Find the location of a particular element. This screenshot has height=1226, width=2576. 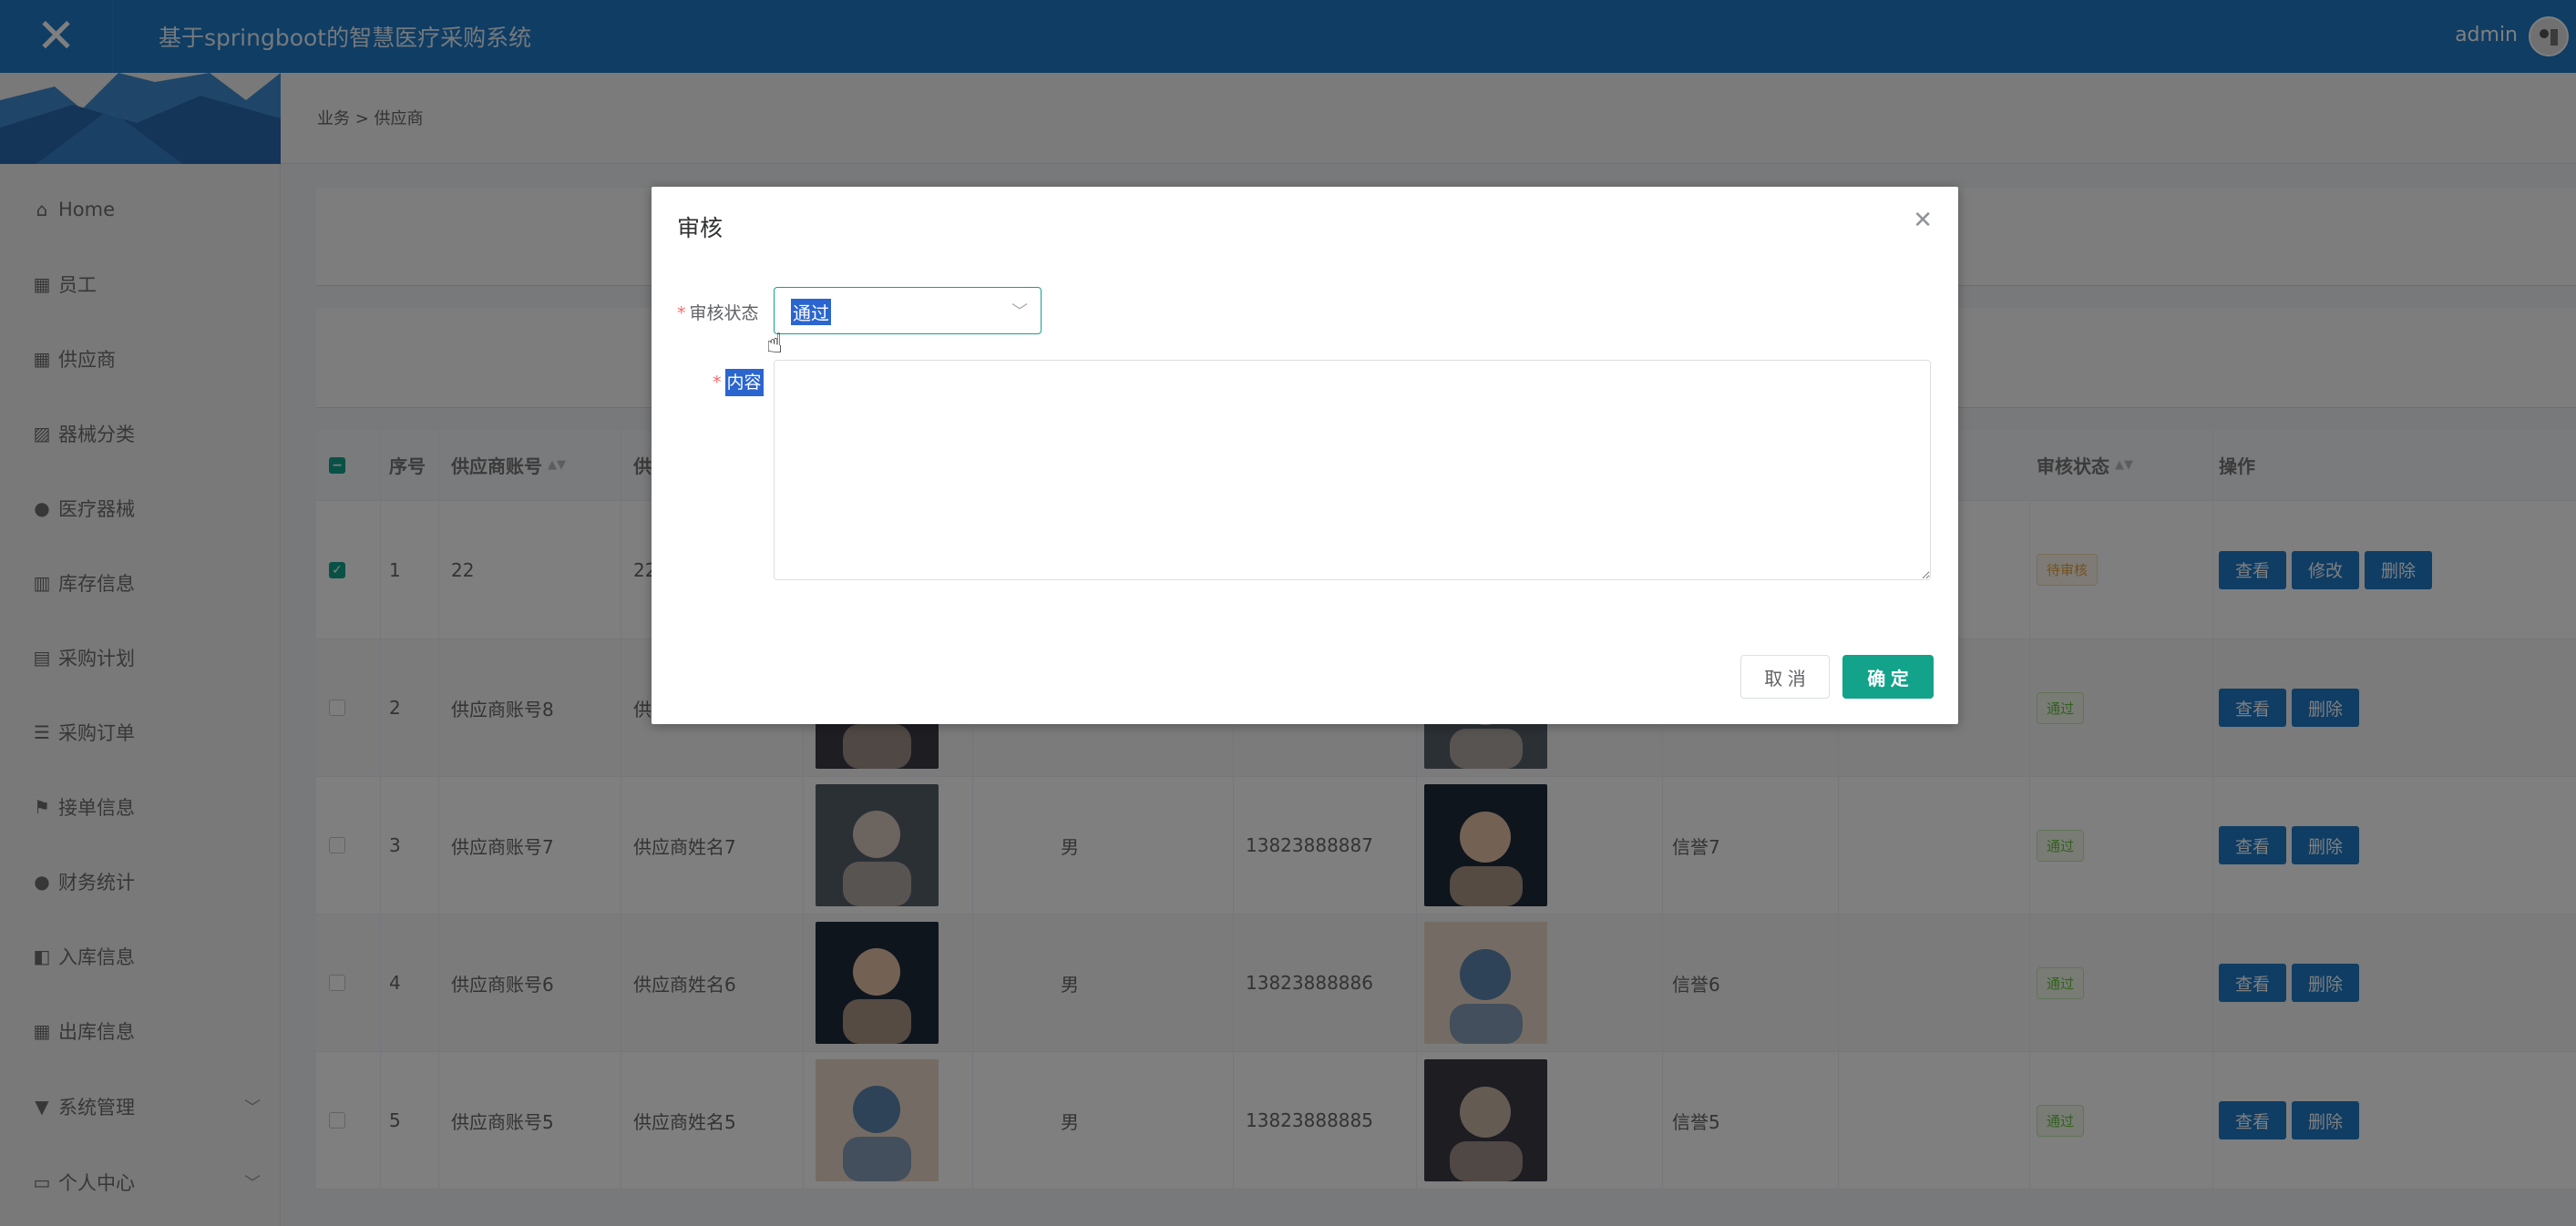

hand-cursor-icon: ☝ is located at coordinates (775, 344).